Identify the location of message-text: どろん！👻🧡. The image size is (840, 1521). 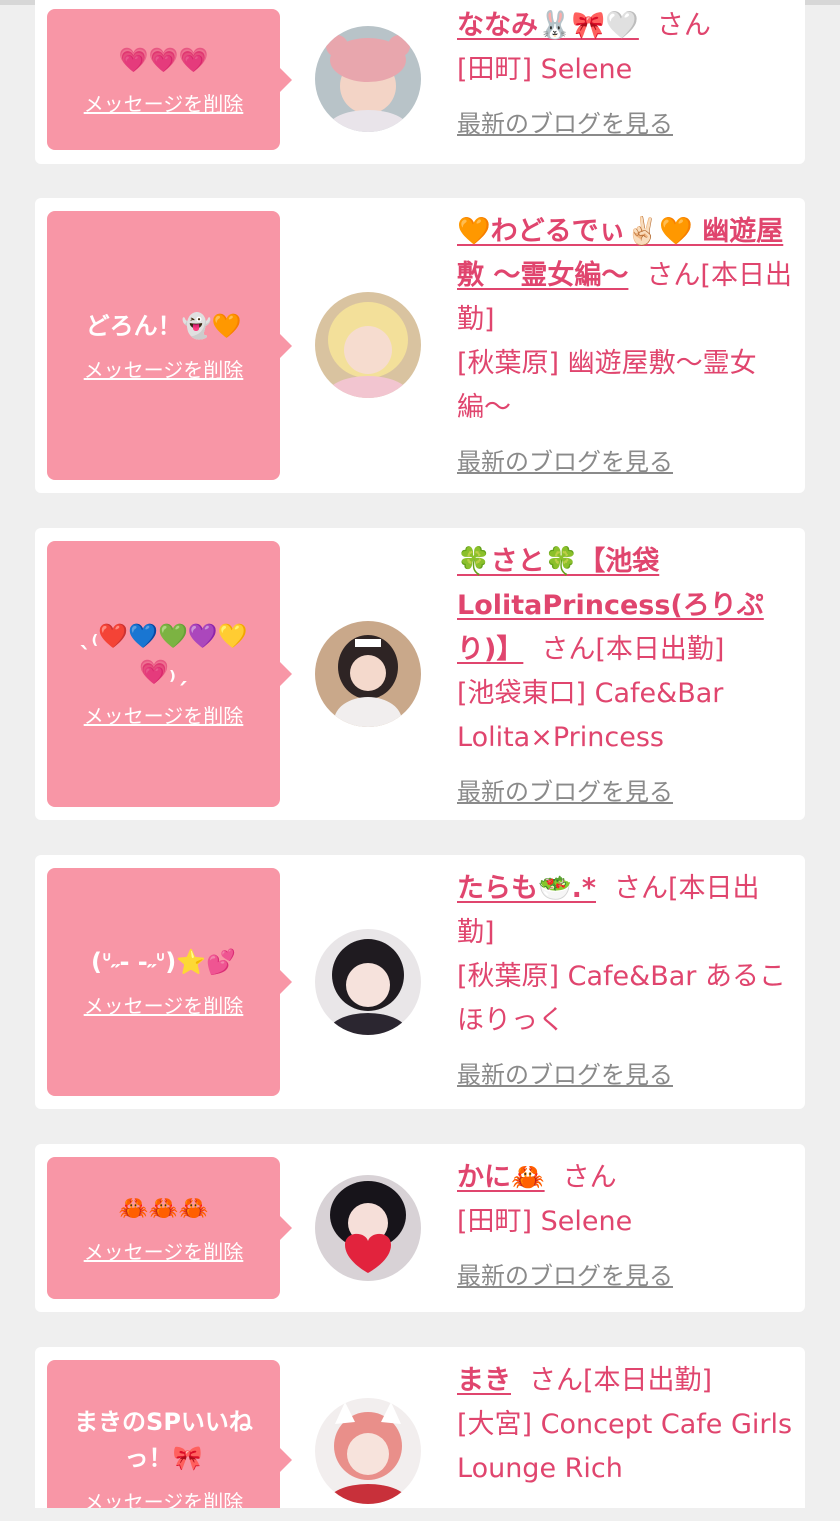
(163, 325).